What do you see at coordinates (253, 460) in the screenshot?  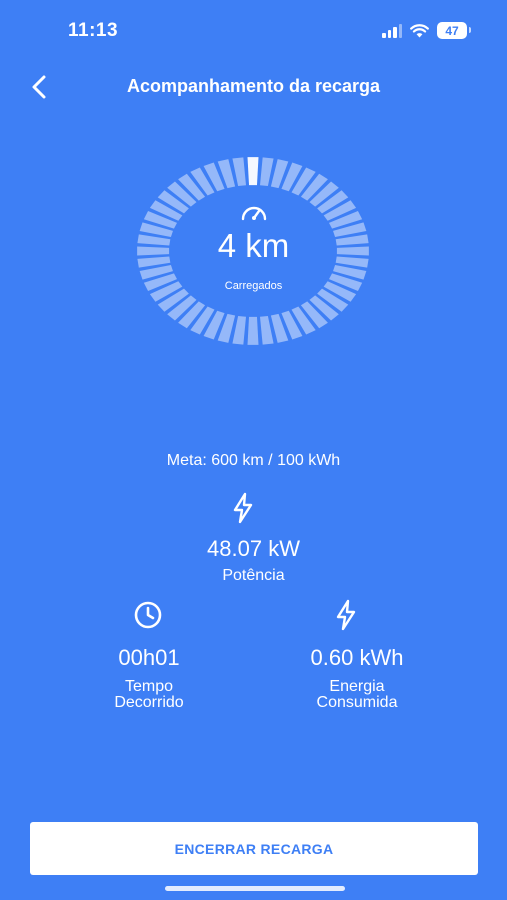 I see `charging-goal: Meta: 600 km / 100 kWh` at bounding box center [253, 460].